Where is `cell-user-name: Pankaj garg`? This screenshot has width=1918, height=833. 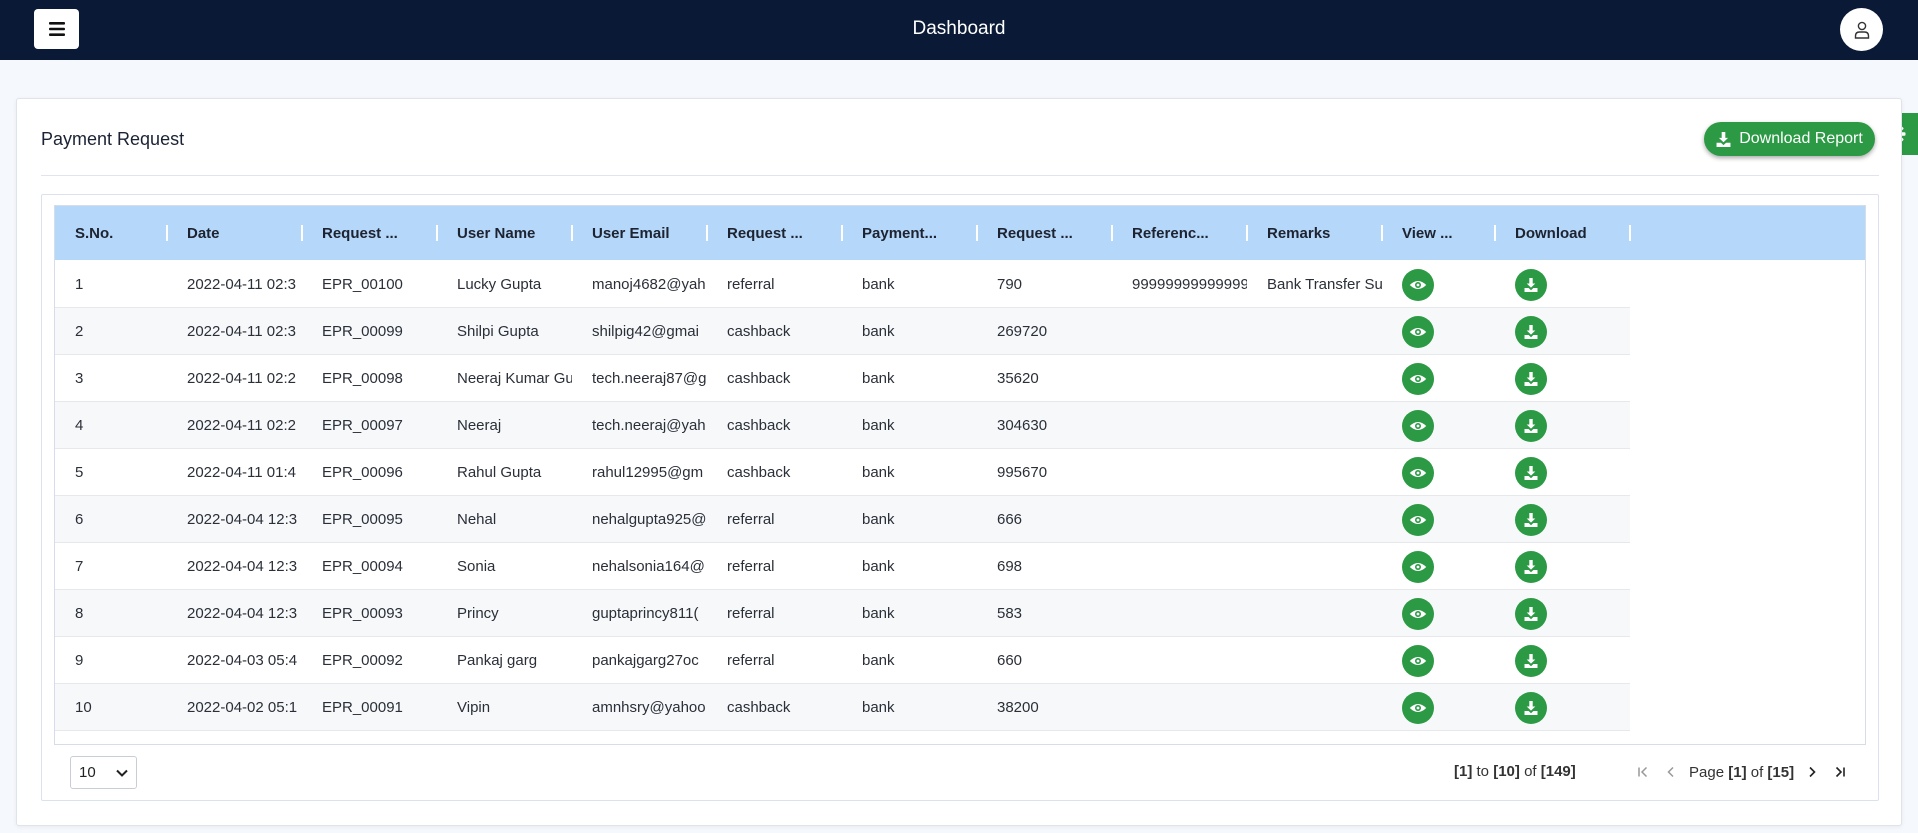
cell-user-name: Pankaj garg is located at coordinates (497, 660).